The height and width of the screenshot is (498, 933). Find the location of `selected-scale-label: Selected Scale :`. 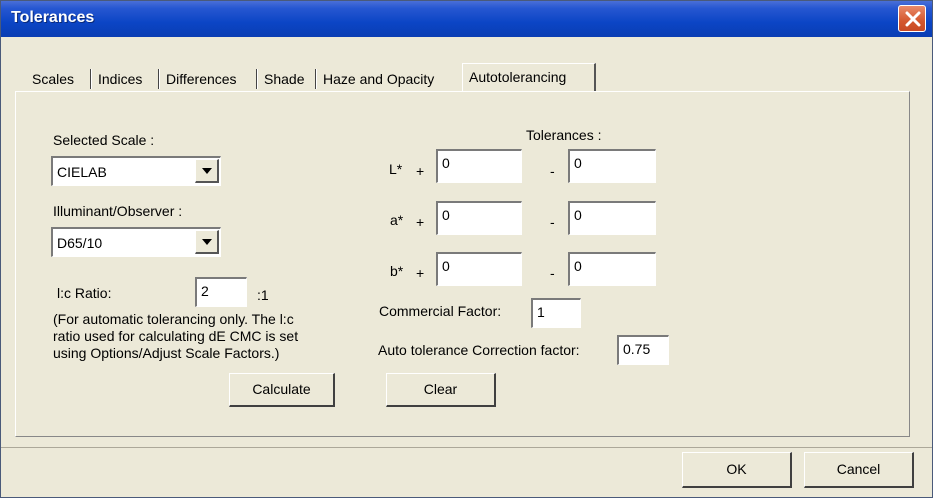

selected-scale-label: Selected Scale : is located at coordinates (104, 140).